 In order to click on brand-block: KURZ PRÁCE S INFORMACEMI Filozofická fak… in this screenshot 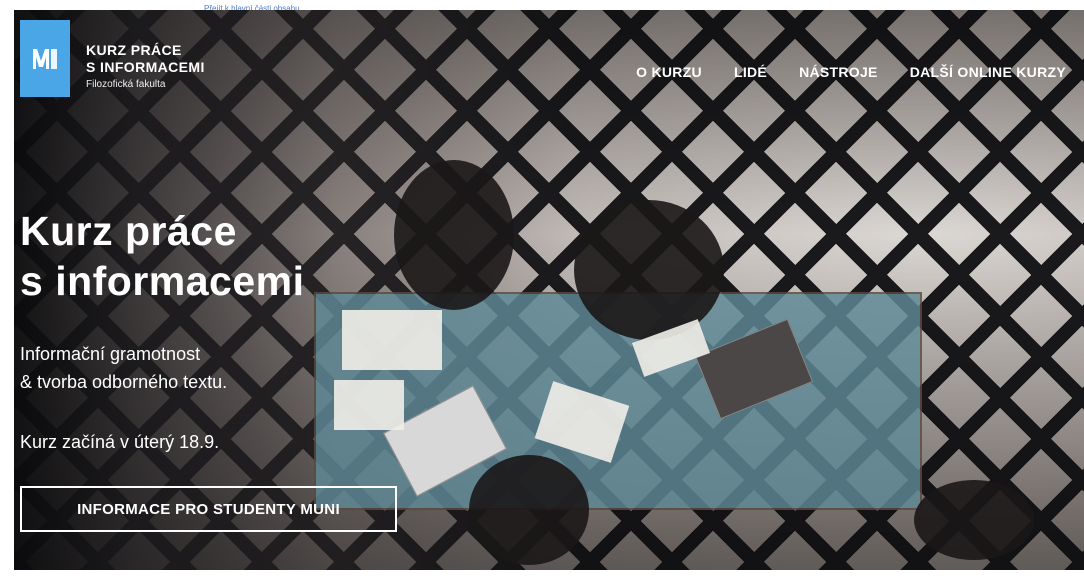, I will do `click(145, 68)`.